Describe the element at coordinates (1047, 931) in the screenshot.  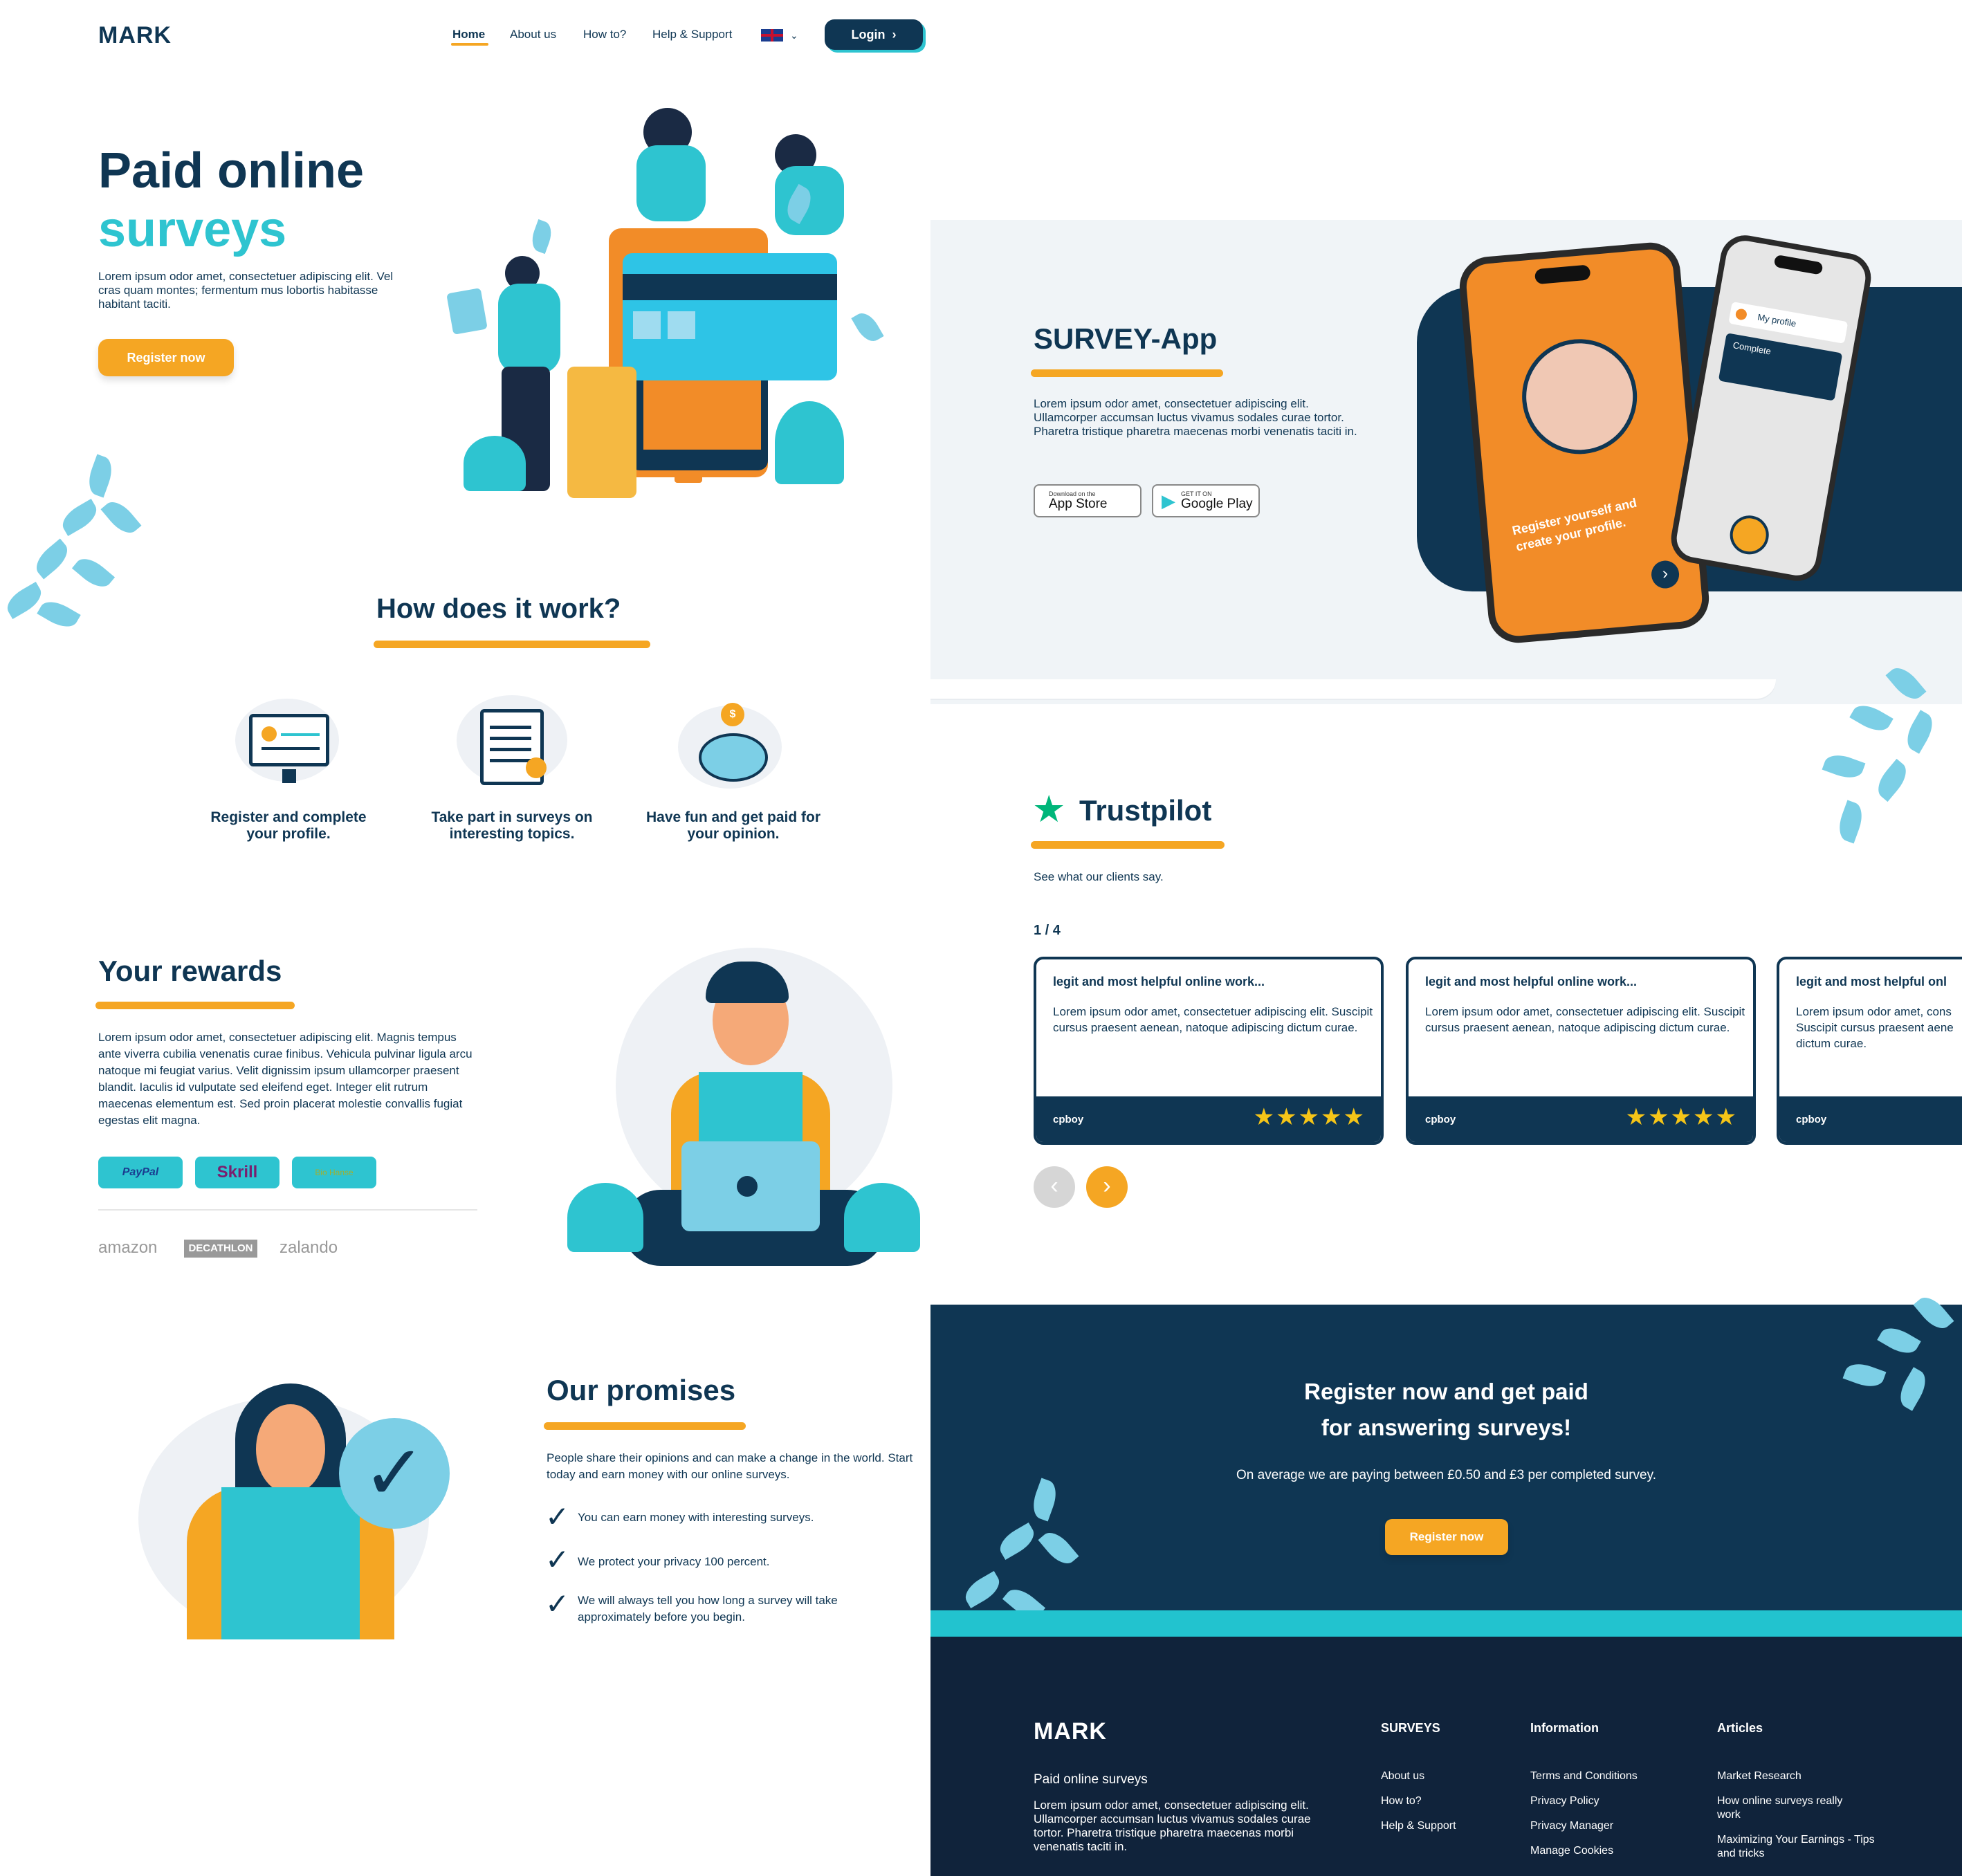
I see `review-counter: 1 / 4` at that location.